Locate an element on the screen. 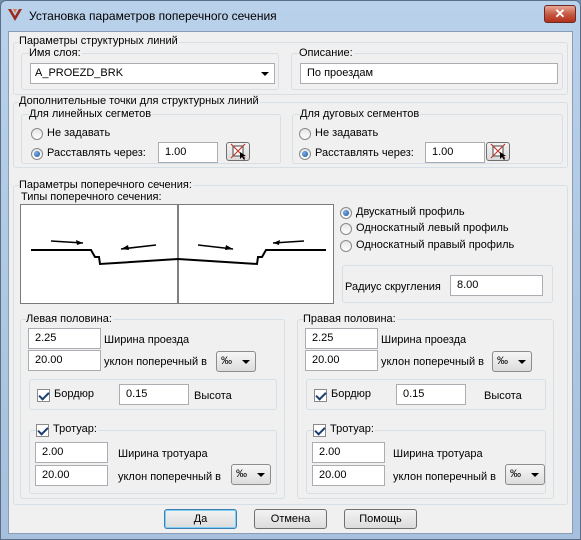 Image resolution: width=581 pixels, height=540 pixels. radius-field: 8.00 is located at coordinates (496, 285).